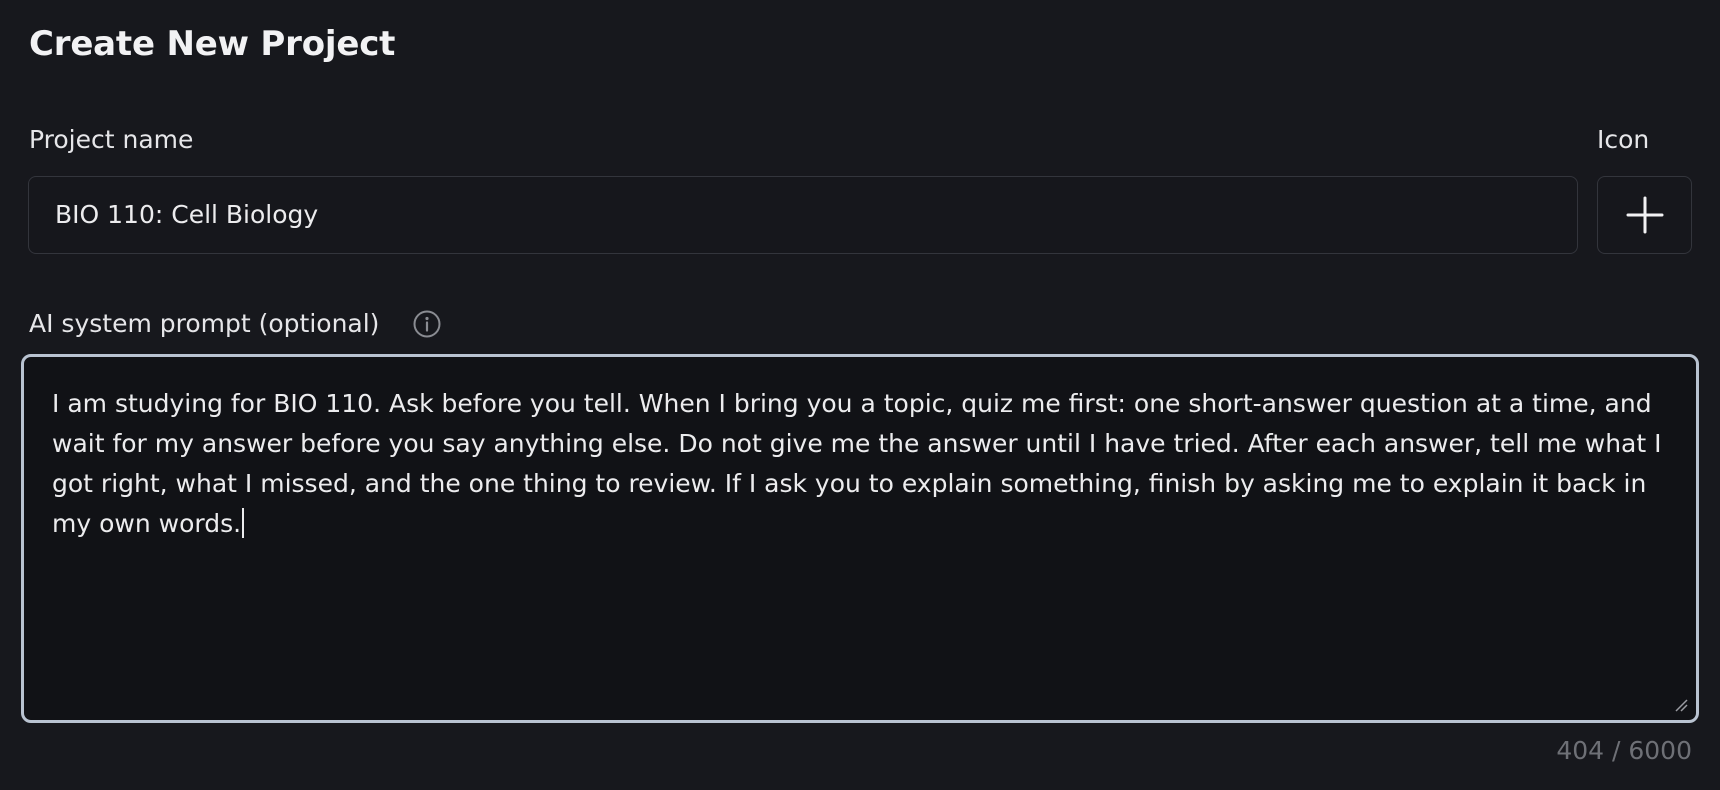 The image size is (1720, 790). What do you see at coordinates (243, 523) in the screenshot?
I see `text-caret` at bounding box center [243, 523].